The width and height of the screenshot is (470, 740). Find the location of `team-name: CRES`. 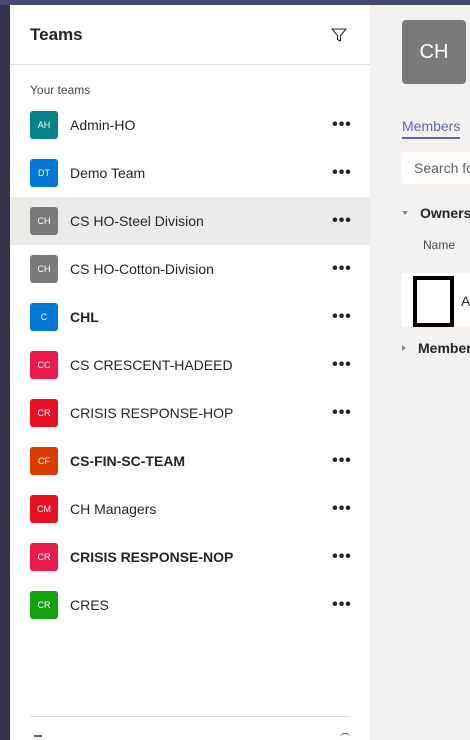

team-name: CRES is located at coordinates (89, 605).